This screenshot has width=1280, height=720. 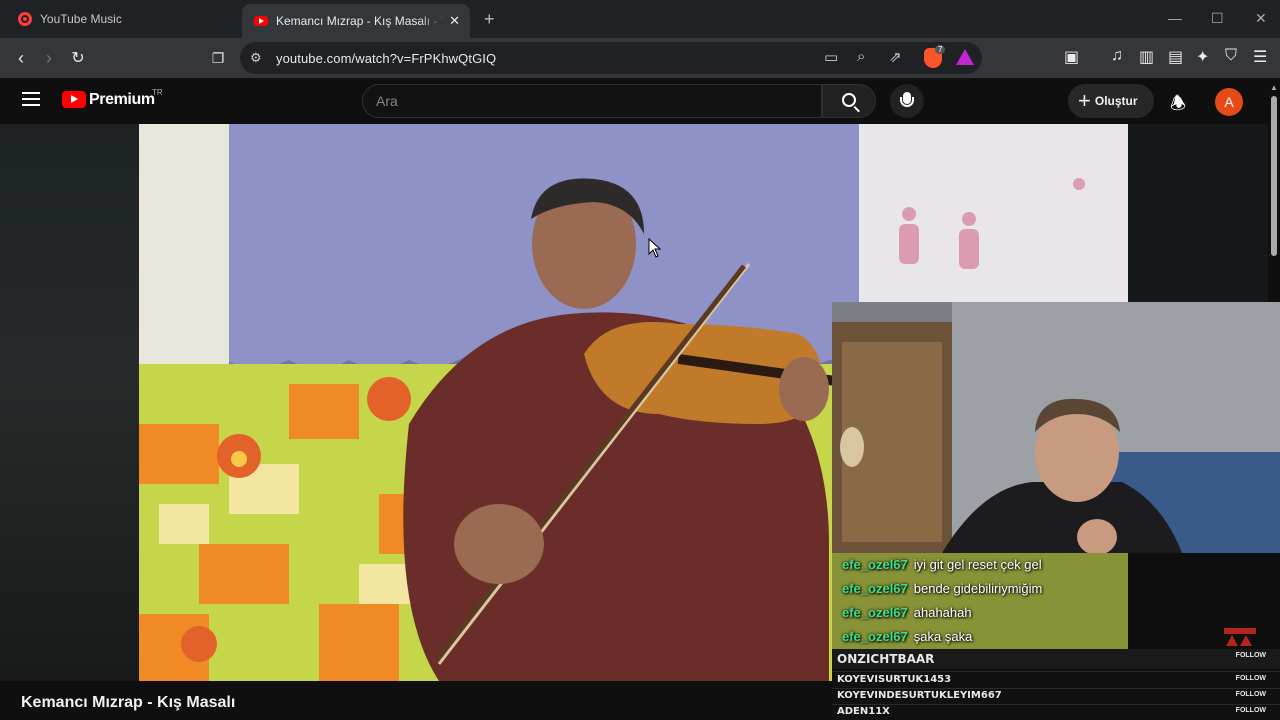 What do you see at coordinates (863, 711) in the screenshot?
I see `follower-name: ADEN11X` at bounding box center [863, 711].